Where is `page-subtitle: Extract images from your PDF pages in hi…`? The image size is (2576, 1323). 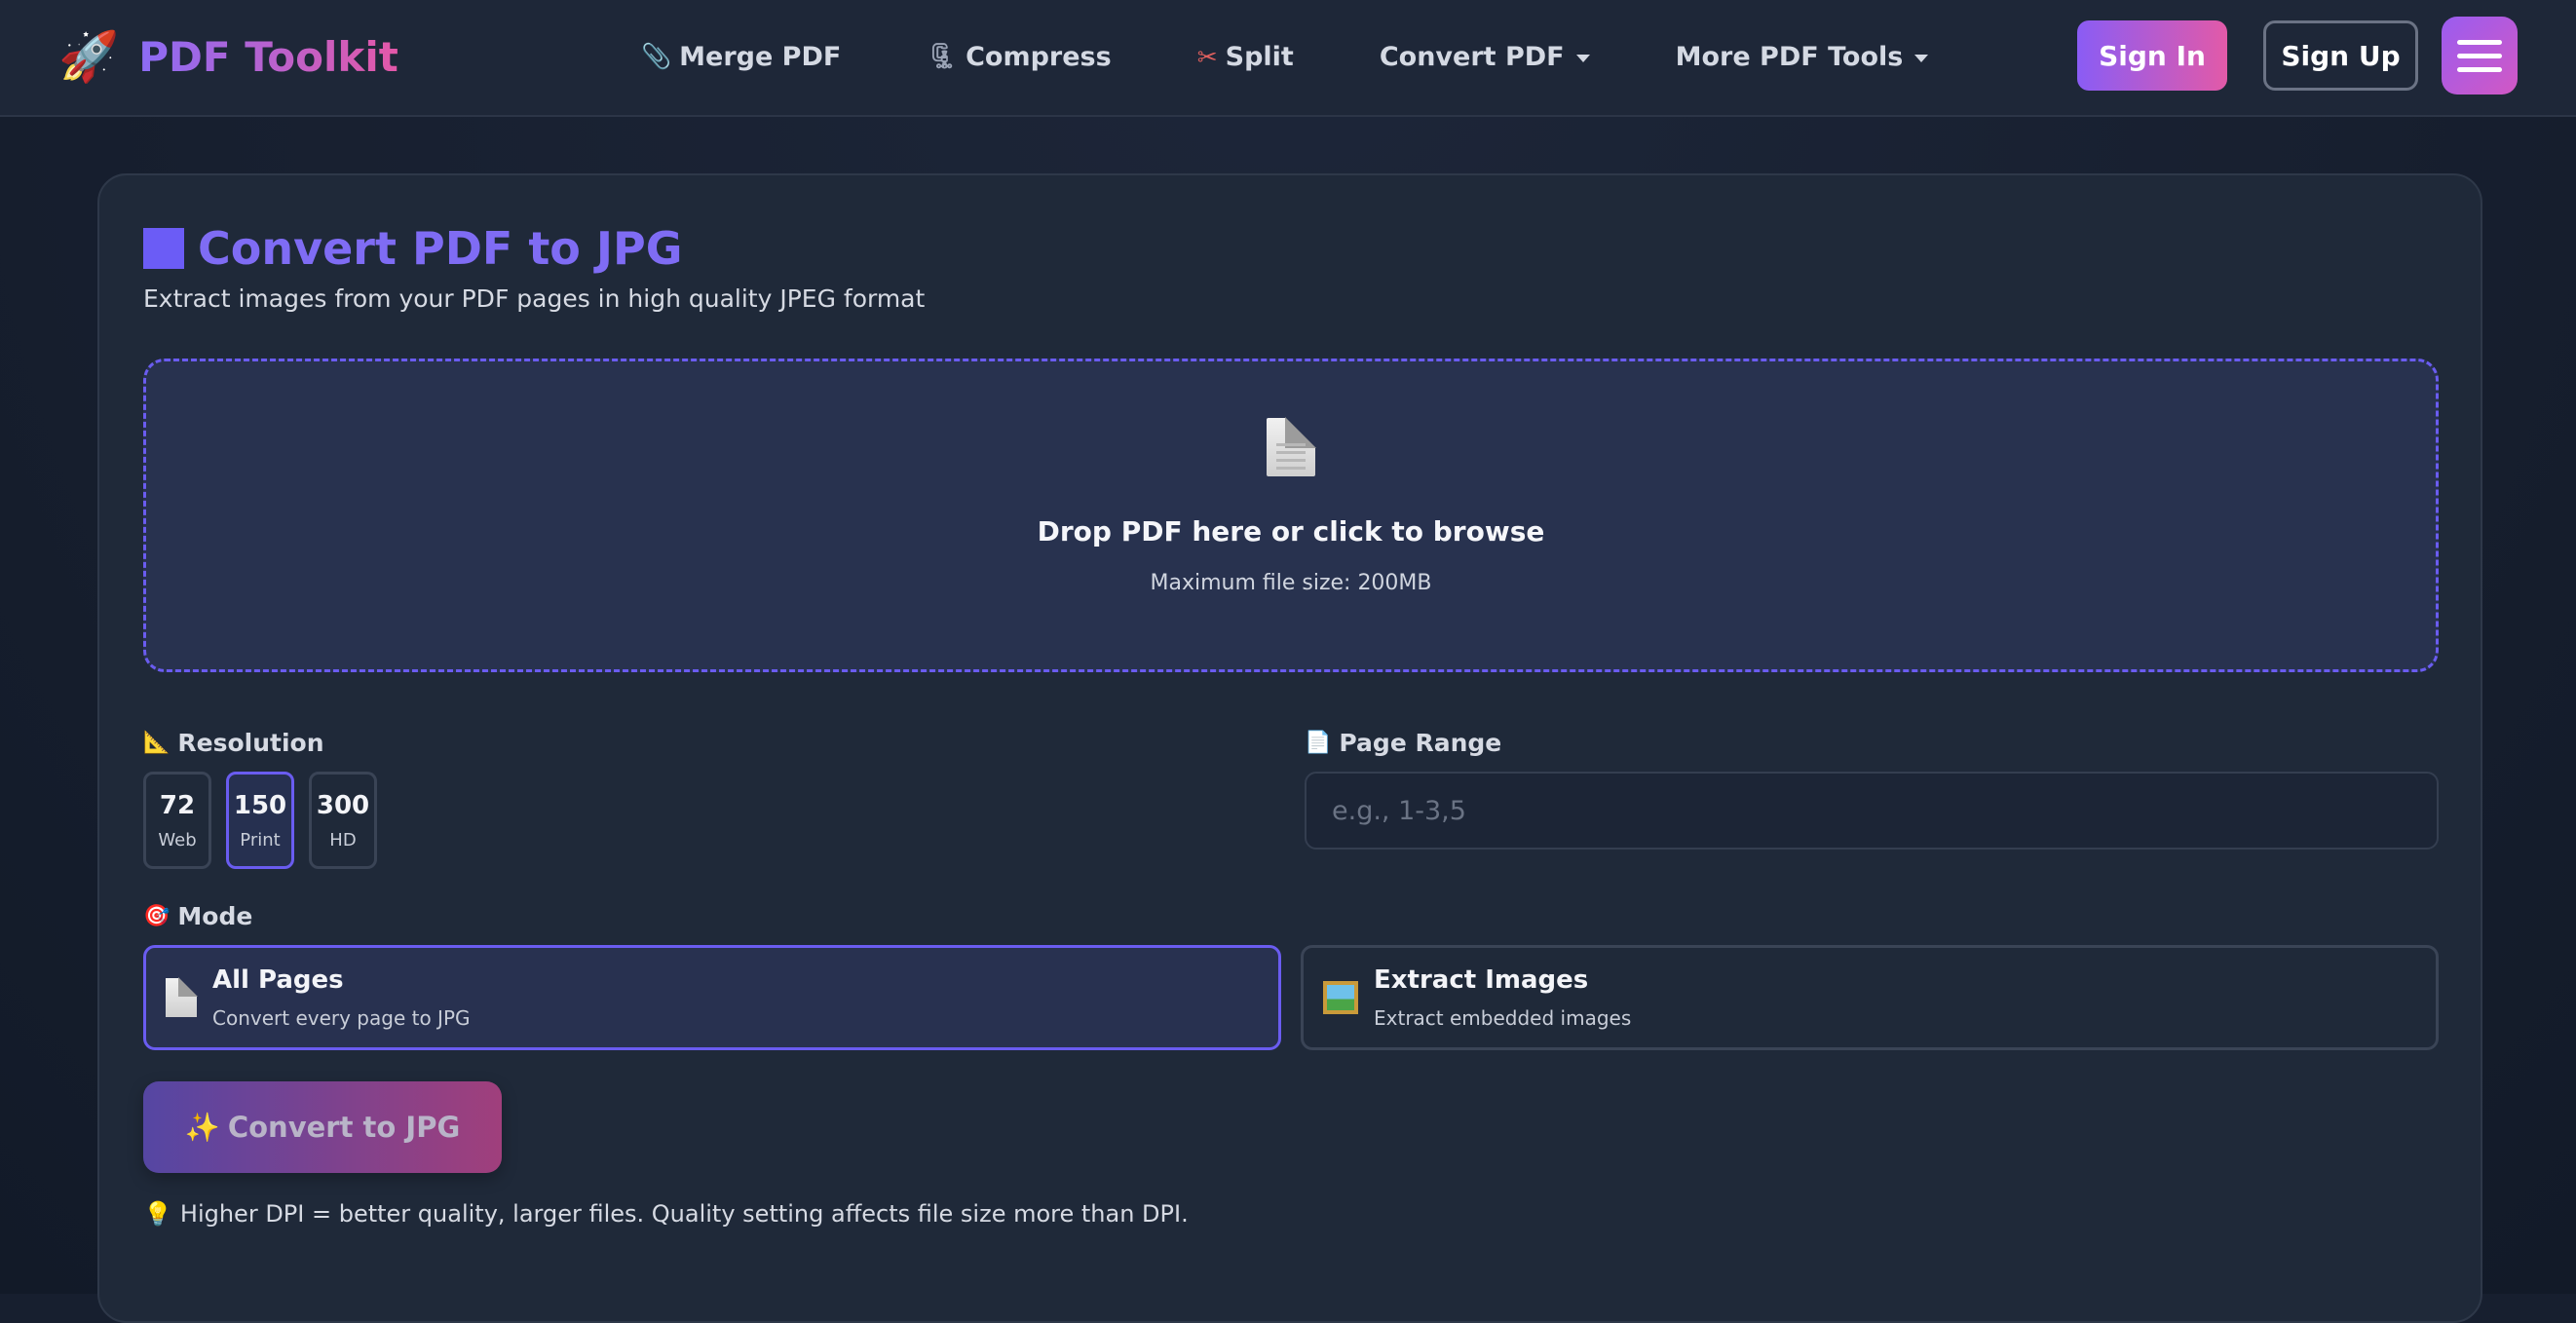
page-subtitle: Extract images from your PDF pages in hi… is located at coordinates (534, 298).